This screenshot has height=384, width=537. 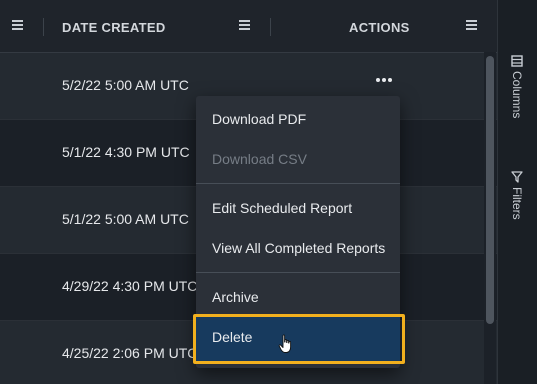 What do you see at coordinates (125, 219) in the screenshot?
I see `date-created-cell: 5/1/22 5:00 AM UTC` at bounding box center [125, 219].